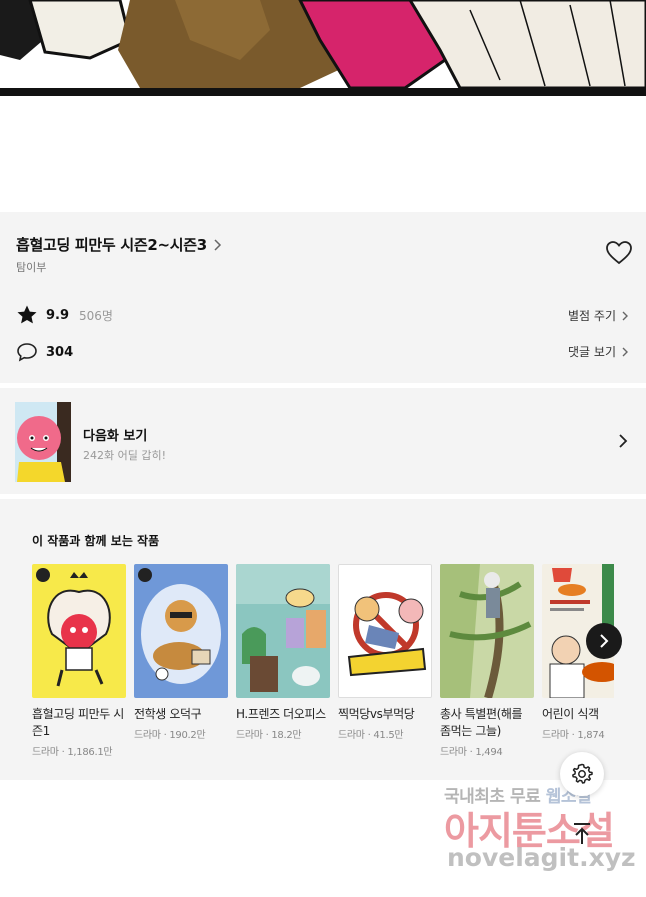  What do you see at coordinates (168, 714) in the screenshot?
I see `card-title: 전학생 오덕구` at bounding box center [168, 714].